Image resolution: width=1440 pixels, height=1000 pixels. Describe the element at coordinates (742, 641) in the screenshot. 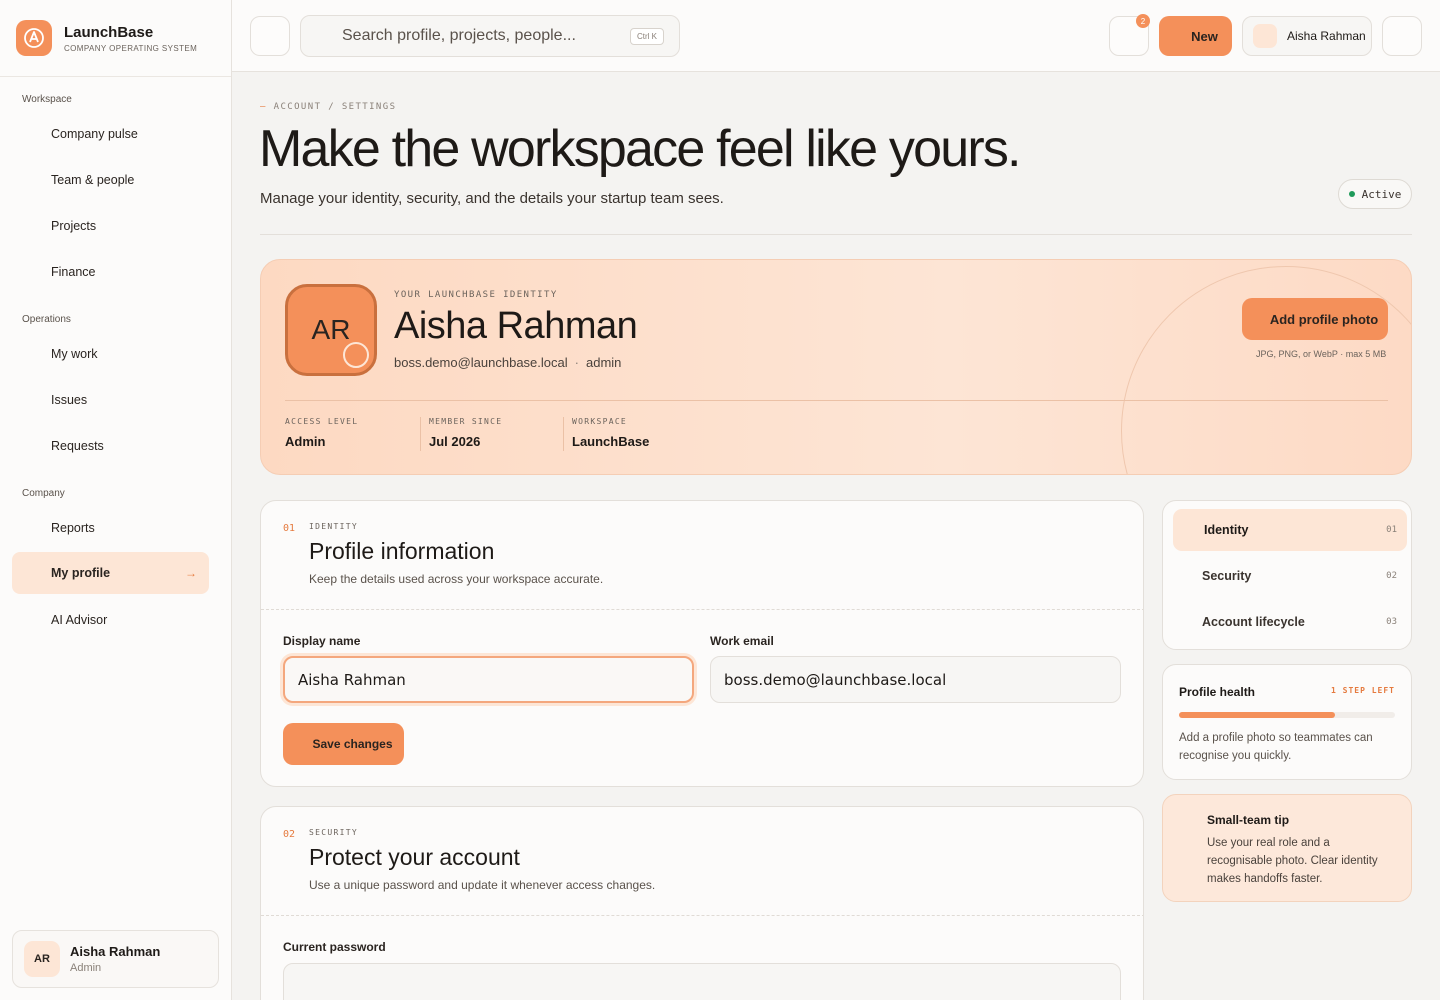

I see `work-email-label: Work email` at that location.